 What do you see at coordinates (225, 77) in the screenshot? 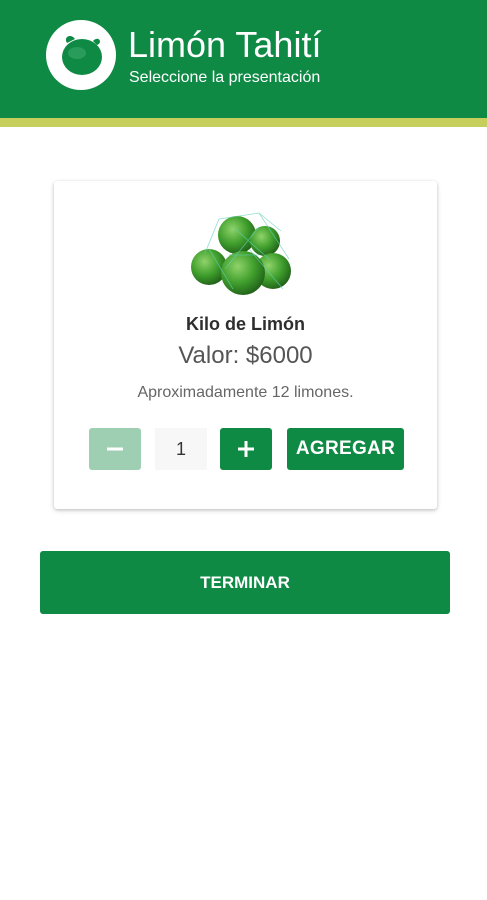
I see `app-subtitle: Seleccione la presentación` at bounding box center [225, 77].